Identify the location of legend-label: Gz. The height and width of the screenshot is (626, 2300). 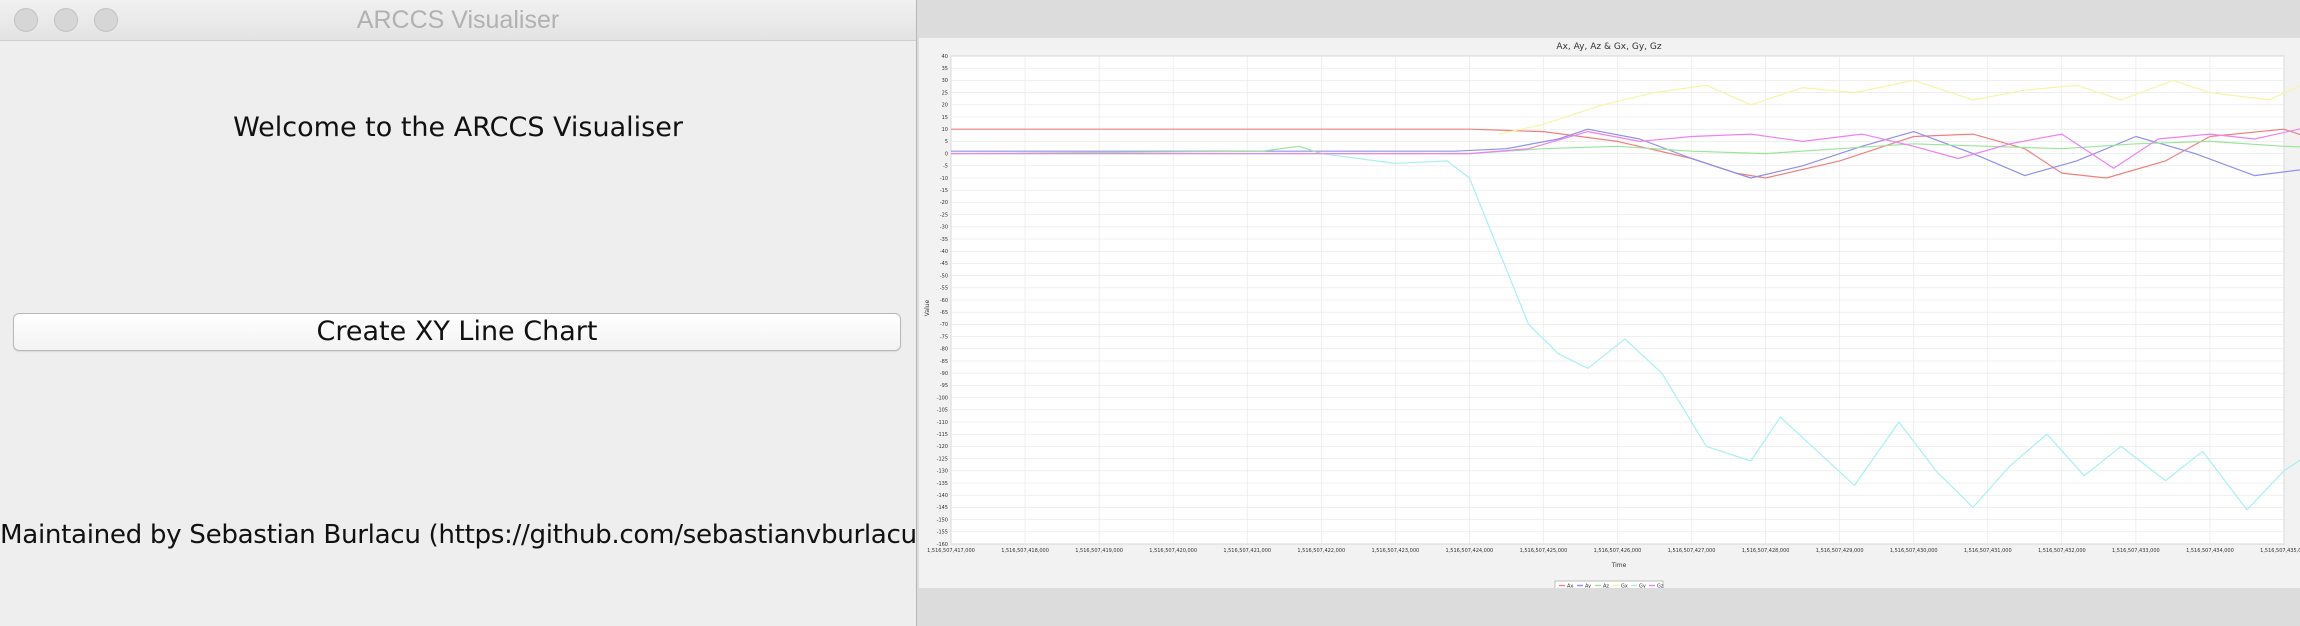
(1660, 586).